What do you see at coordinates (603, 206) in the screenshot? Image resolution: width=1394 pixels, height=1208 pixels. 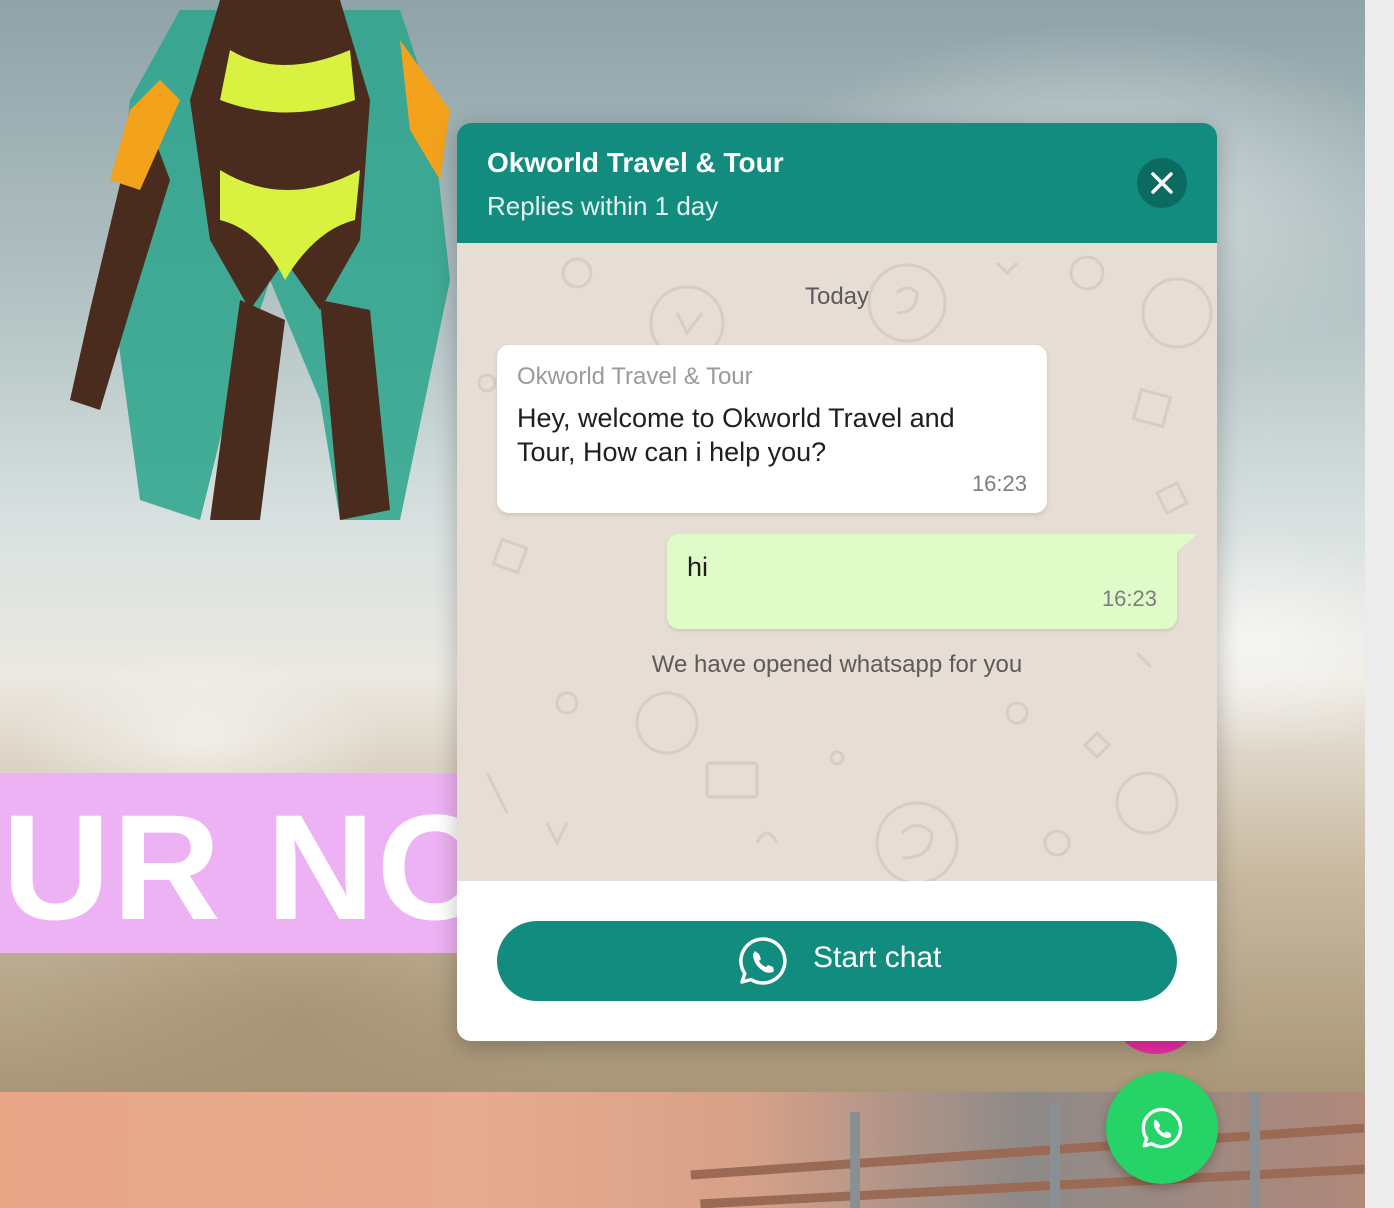 I see `chat-subtitle: Replies within 1 day` at bounding box center [603, 206].